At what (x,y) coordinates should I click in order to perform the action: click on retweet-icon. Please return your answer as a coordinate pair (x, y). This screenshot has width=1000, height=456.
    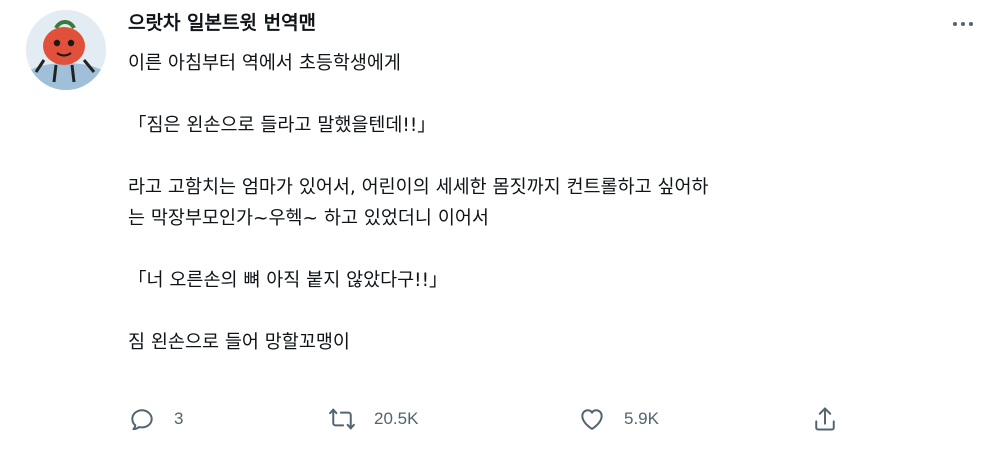
    Looking at the image, I should click on (342, 419).